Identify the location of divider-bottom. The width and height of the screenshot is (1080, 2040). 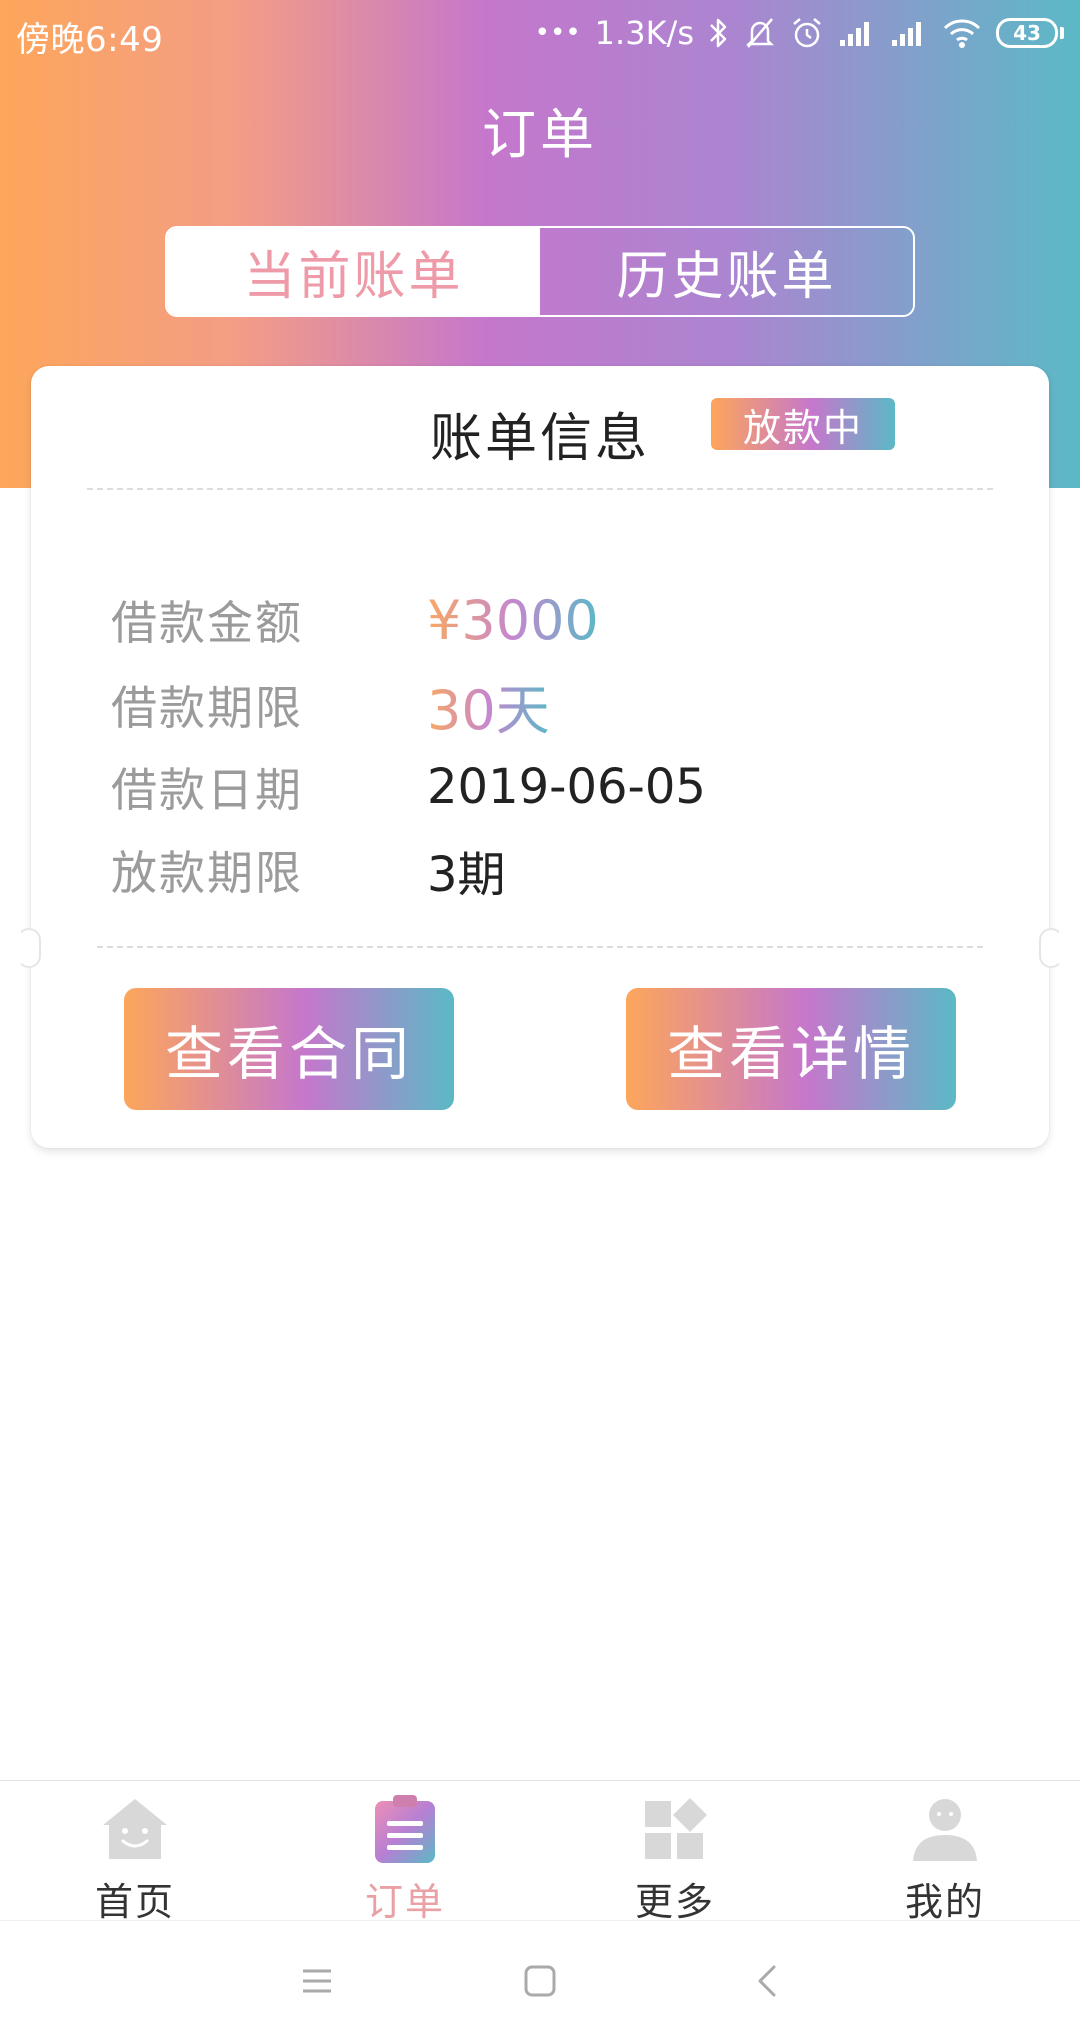
(540, 947).